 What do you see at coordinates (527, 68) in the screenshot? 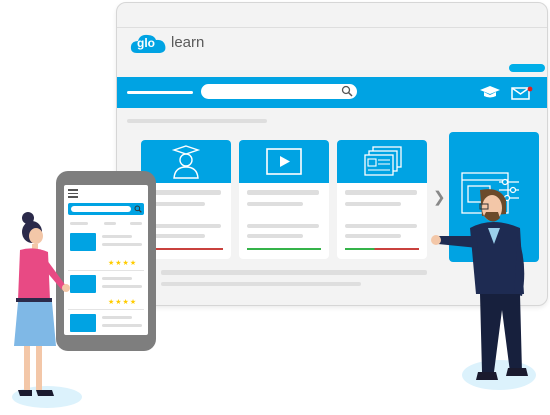
I see `header-pill-button` at bounding box center [527, 68].